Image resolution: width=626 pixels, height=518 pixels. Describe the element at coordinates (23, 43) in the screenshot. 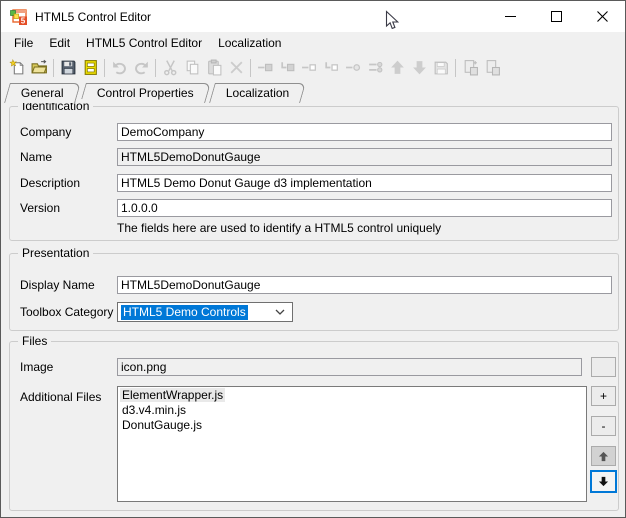

I see `menu-file: File` at that location.